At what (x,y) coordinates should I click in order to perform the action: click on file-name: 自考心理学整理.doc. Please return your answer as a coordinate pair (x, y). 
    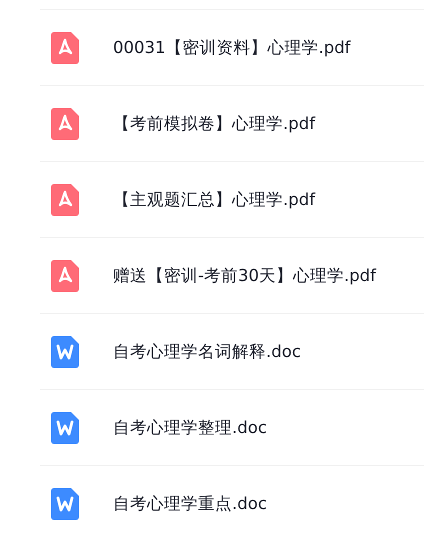
    Looking at the image, I should click on (190, 427).